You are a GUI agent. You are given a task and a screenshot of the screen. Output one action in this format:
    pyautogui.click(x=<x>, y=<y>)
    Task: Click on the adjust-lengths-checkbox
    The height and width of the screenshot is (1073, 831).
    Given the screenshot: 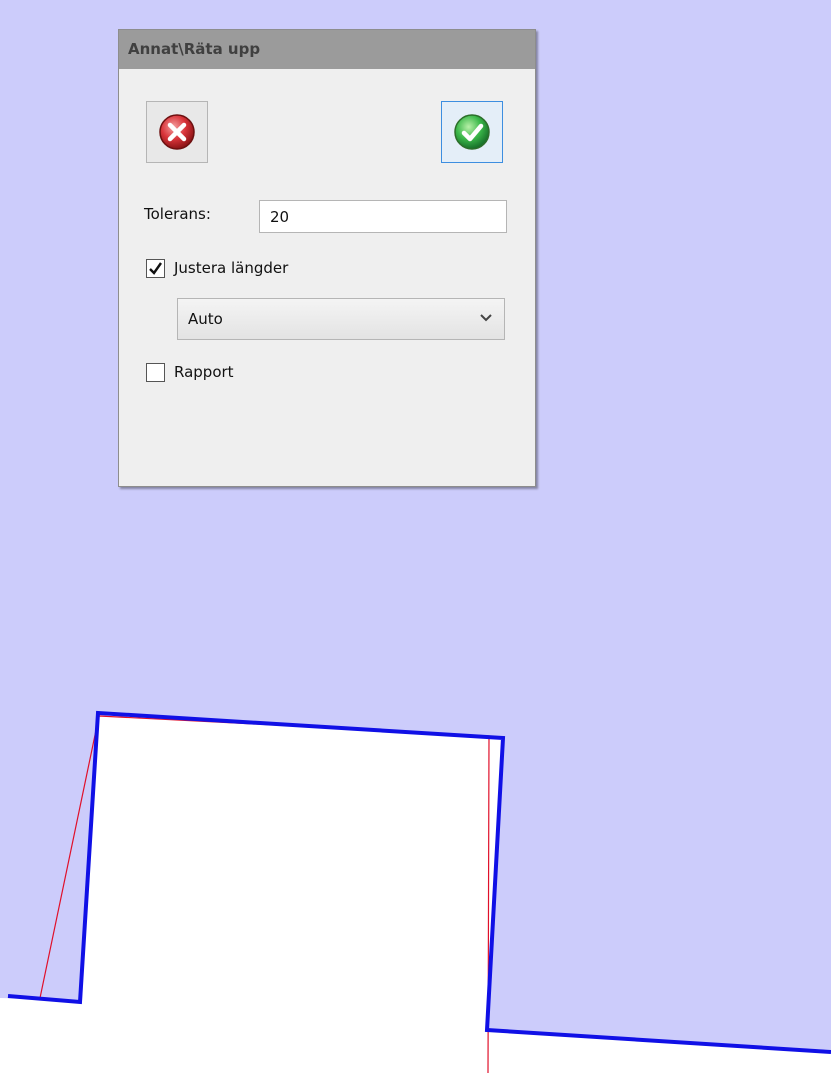 What is the action you would take?
    pyautogui.click(x=155, y=268)
    